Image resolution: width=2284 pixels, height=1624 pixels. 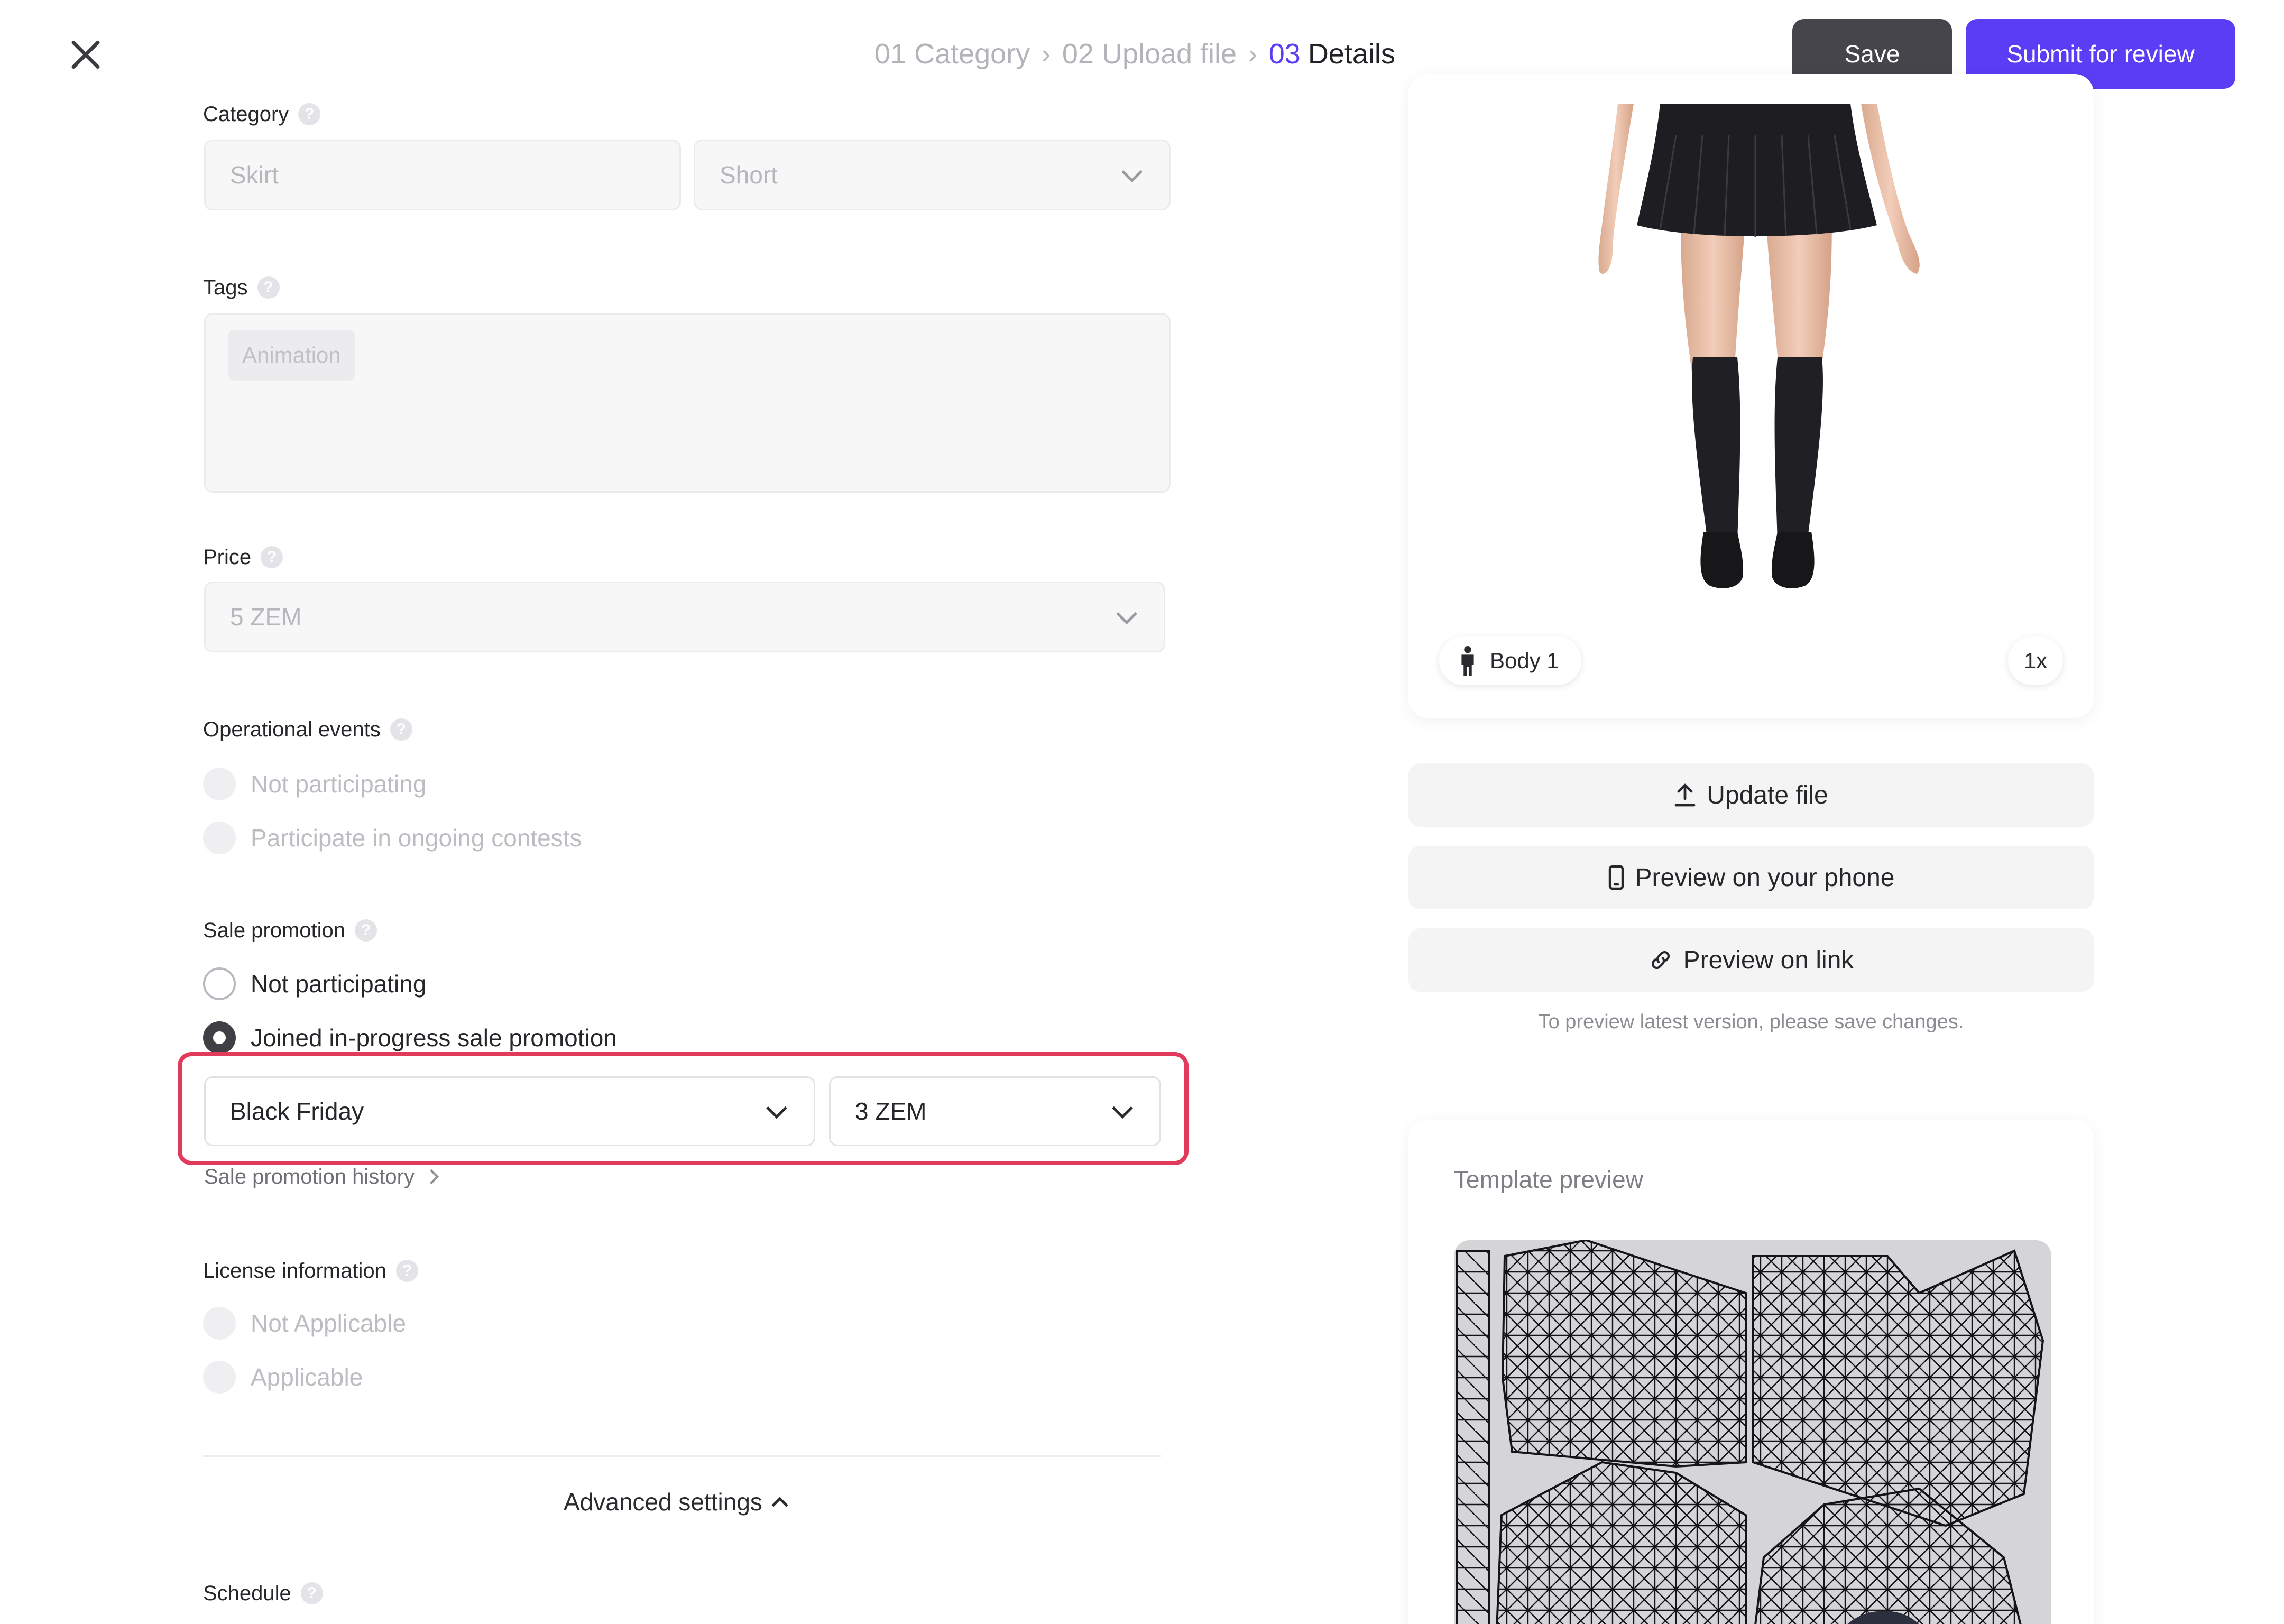 I want to click on sale-promotion-history-link: Sale promotion history, so click(x=321, y=1177).